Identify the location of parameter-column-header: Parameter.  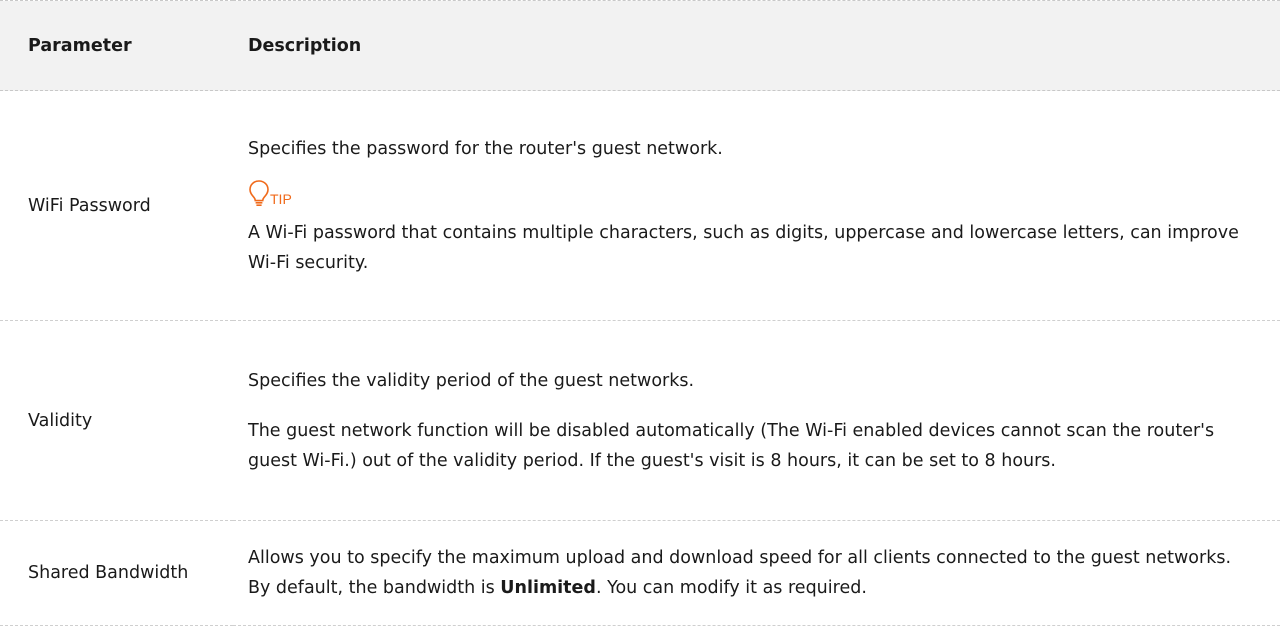
(116, 45).